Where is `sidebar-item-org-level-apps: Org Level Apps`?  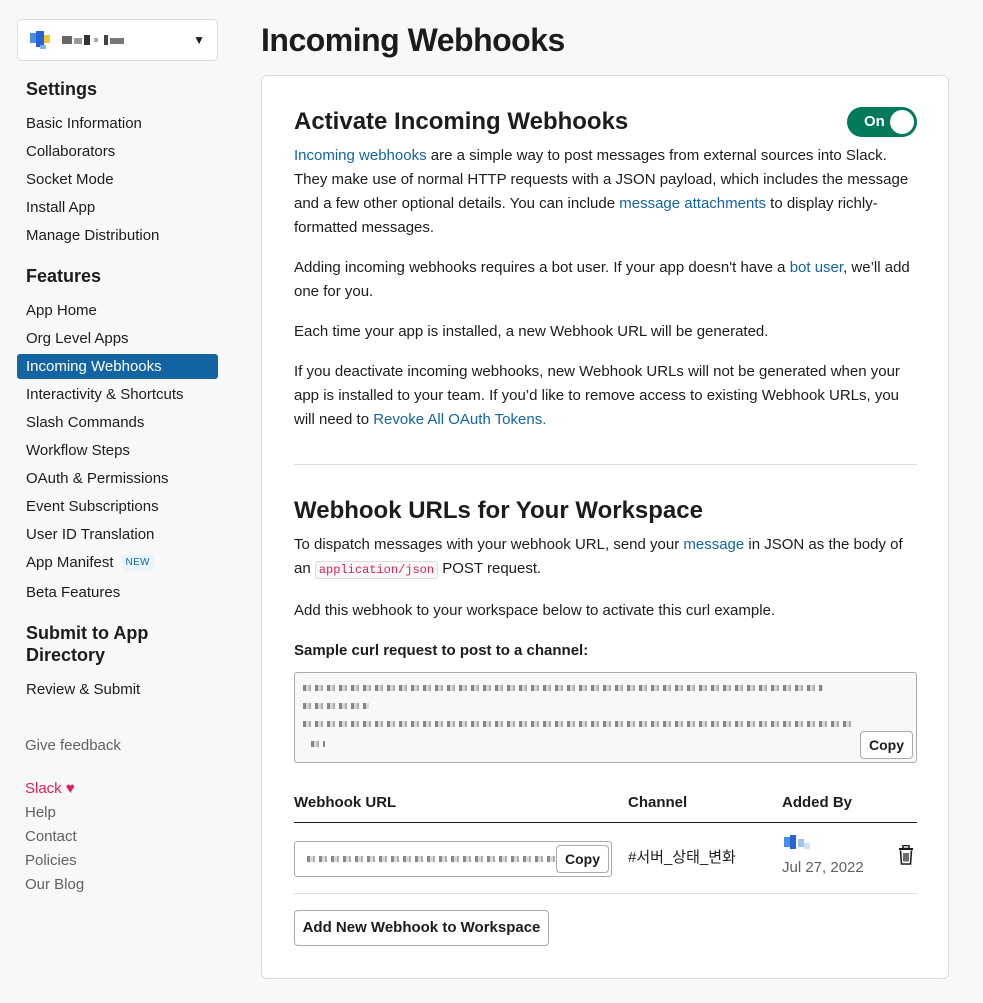 sidebar-item-org-level-apps: Org Level Apps is located at coordinates (117, 338).